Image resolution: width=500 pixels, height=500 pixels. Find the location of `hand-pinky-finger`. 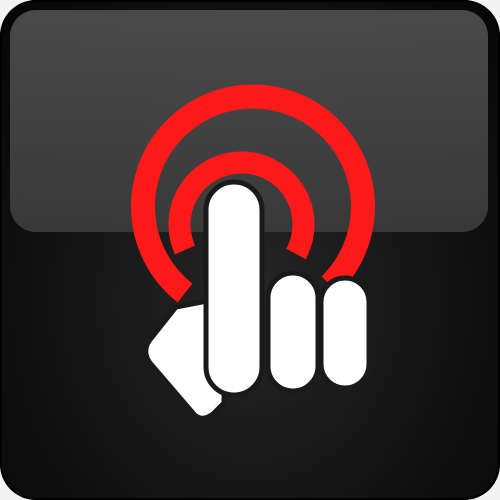

hand-pinky-finger is located at coordinates (345, 333).